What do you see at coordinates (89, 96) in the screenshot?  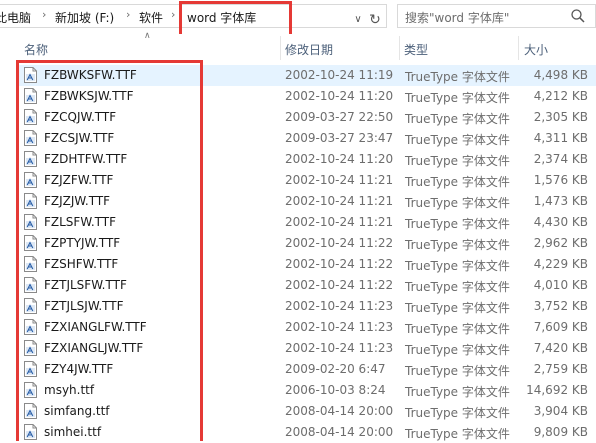 I see `file-name: FZBWKSJW.TTF` at bounding box center [89, 96].